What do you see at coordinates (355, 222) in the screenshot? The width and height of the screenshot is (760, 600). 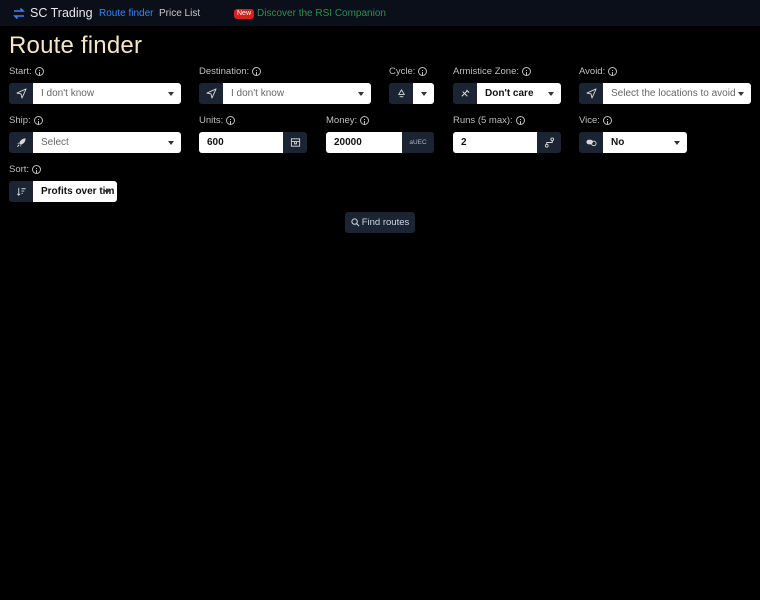 I see `search-icon` at bounding box center [355, 222].